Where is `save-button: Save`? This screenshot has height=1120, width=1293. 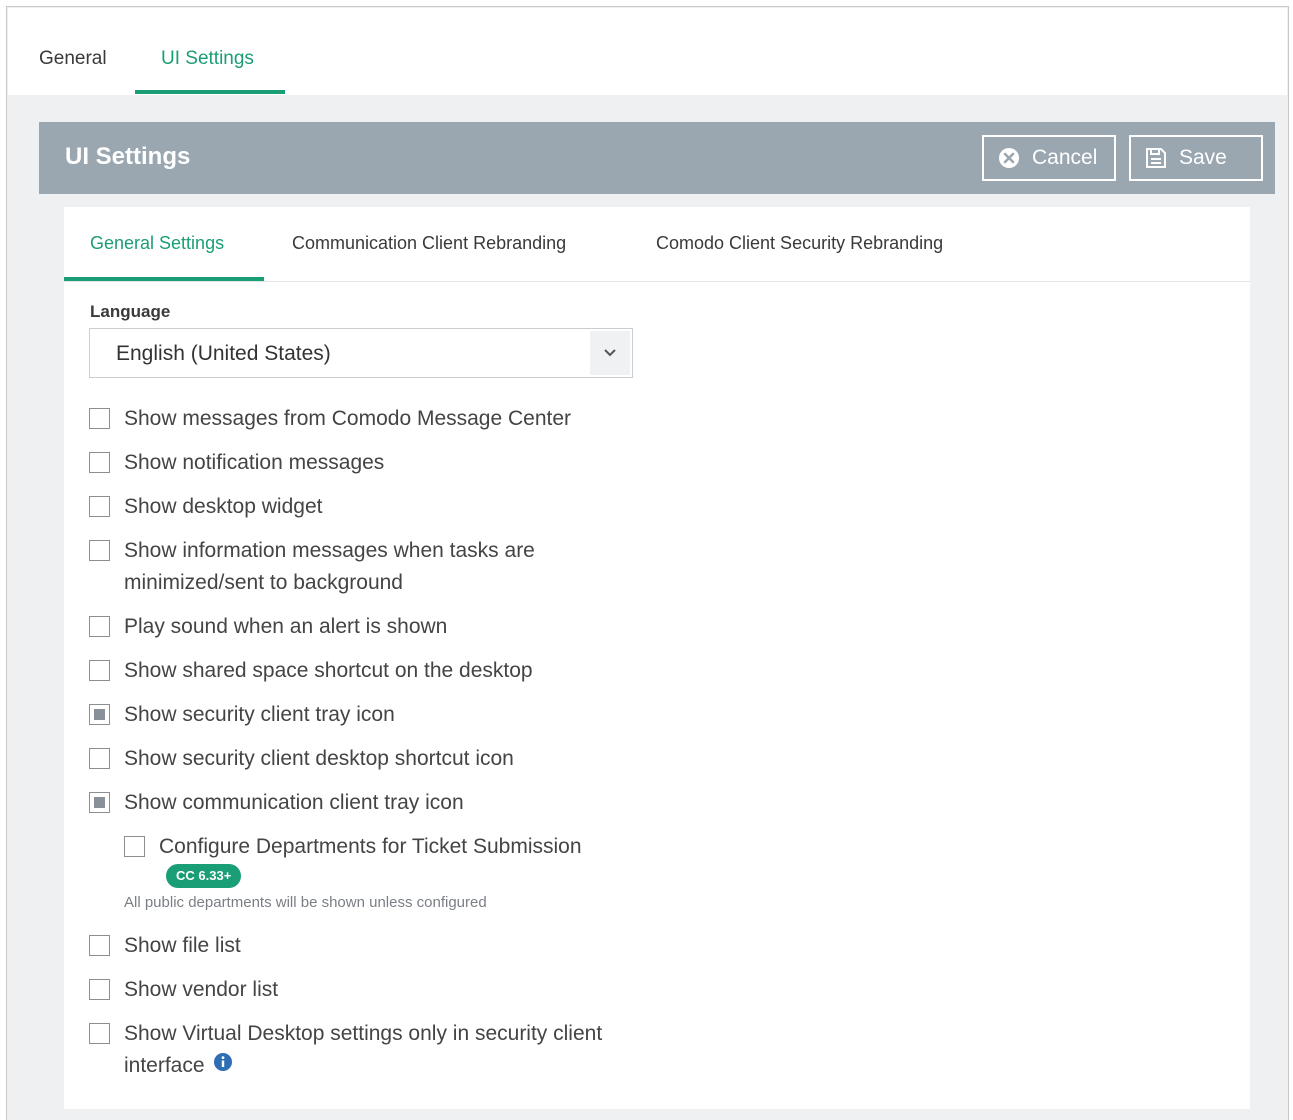 save-button: Save is located at coordinates (1196, 158).